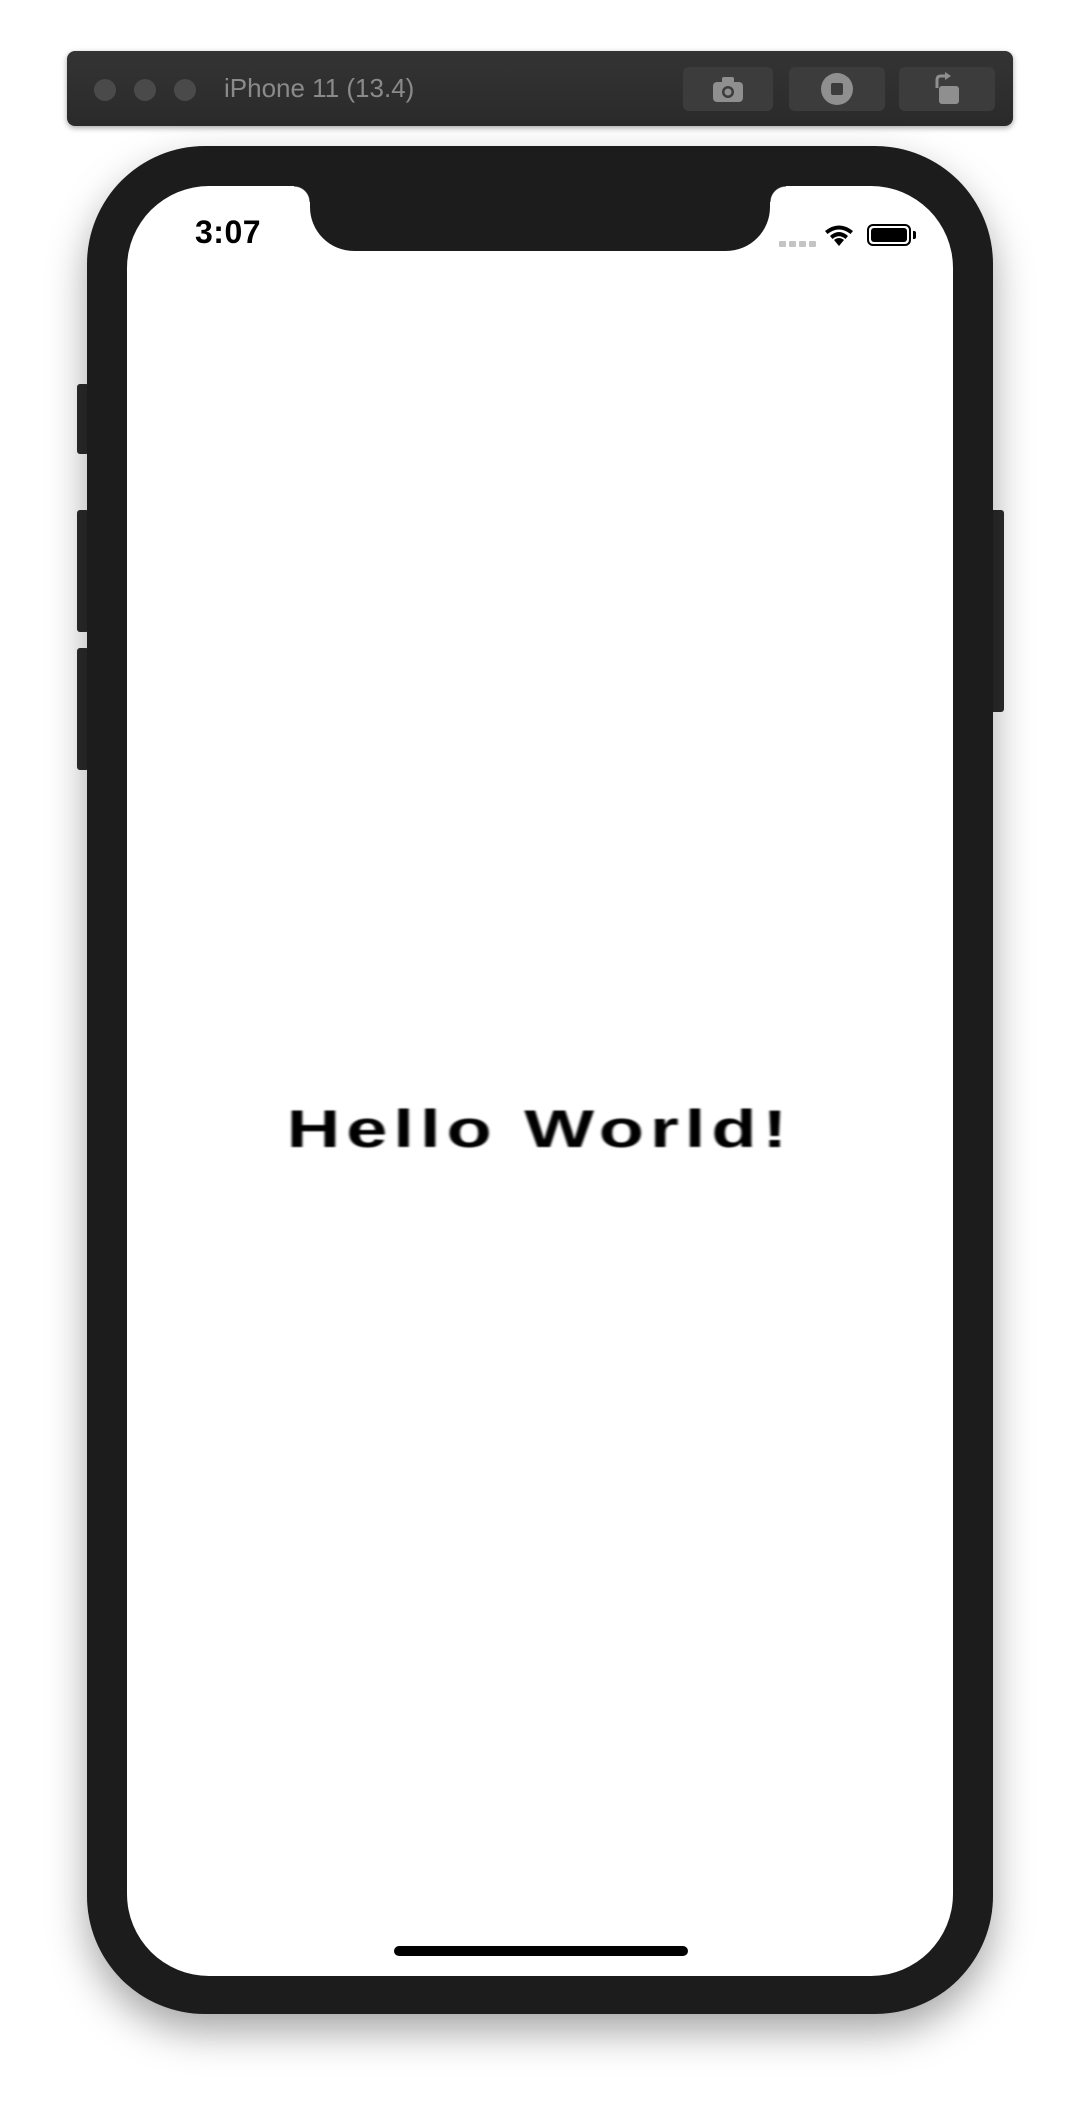 The image size is (1080, 2102). Describe the element at coordinates (185, 90) in the screenshot. I see `zoom-window-button` at that location.